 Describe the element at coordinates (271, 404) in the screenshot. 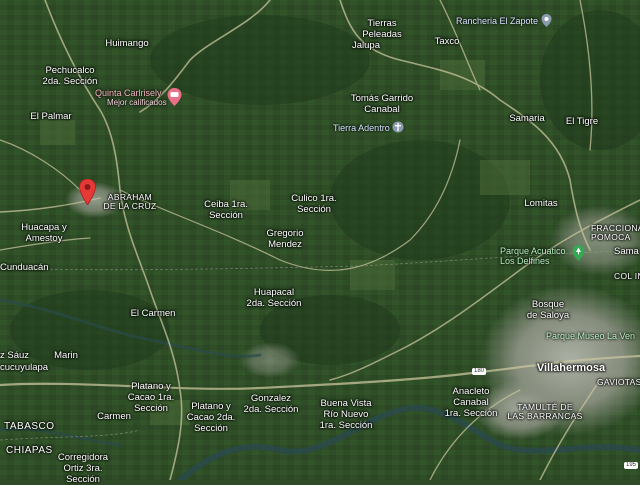

I see `place-gonzalez-2da: Gonzalez 2da. Sección` at that location.